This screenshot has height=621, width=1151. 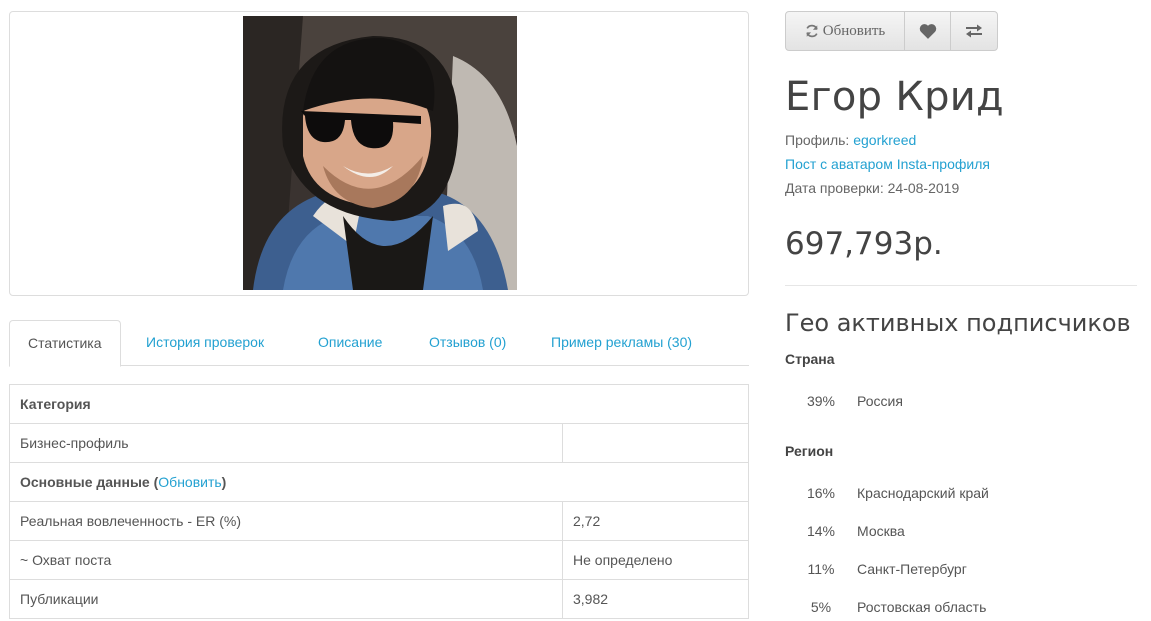 I want to click on divider, so click(x=961, y=285).